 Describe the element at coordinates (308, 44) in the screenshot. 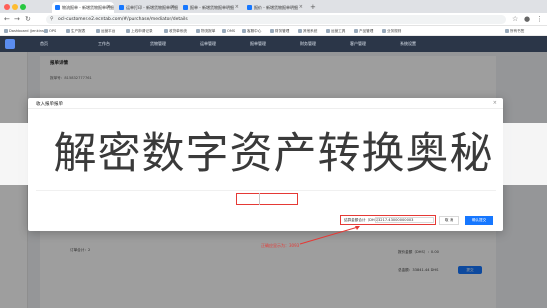

I see `nav-item: 财务管理` at that location.